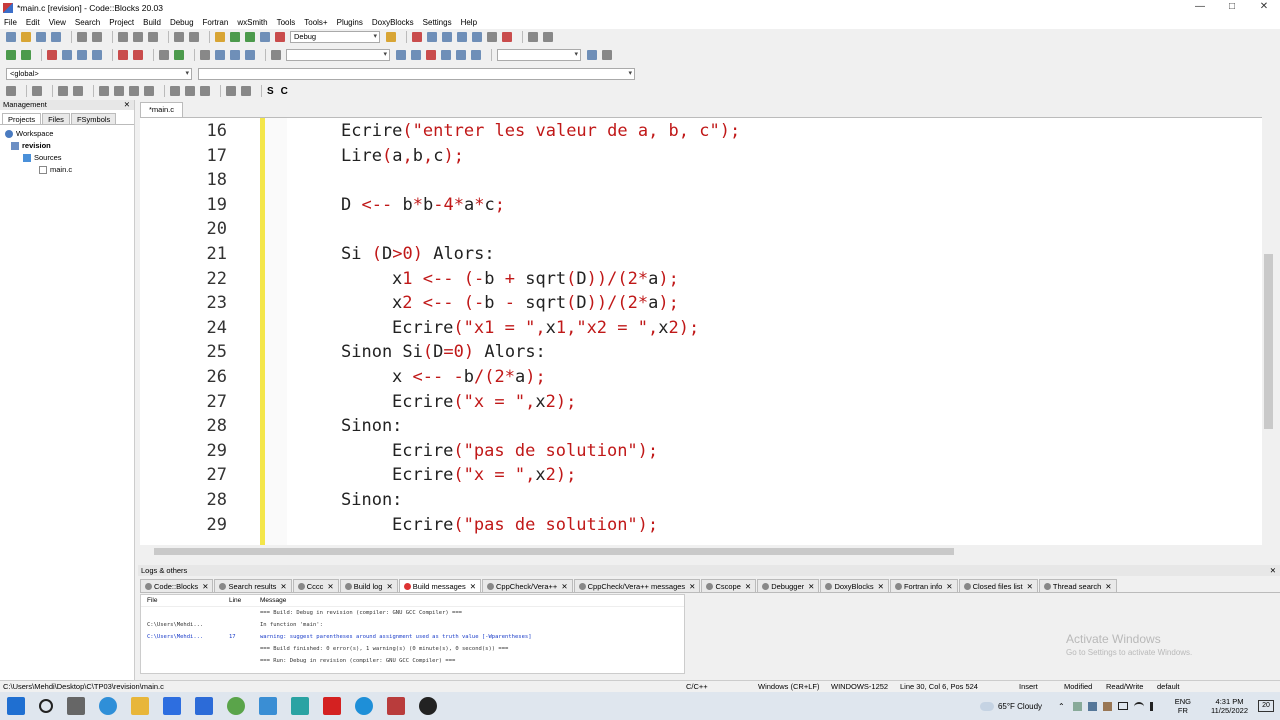  What do you see at coordinates (57, 22) in the screenshot?
I see `menu-view: View` at bounding box center [57, 22].